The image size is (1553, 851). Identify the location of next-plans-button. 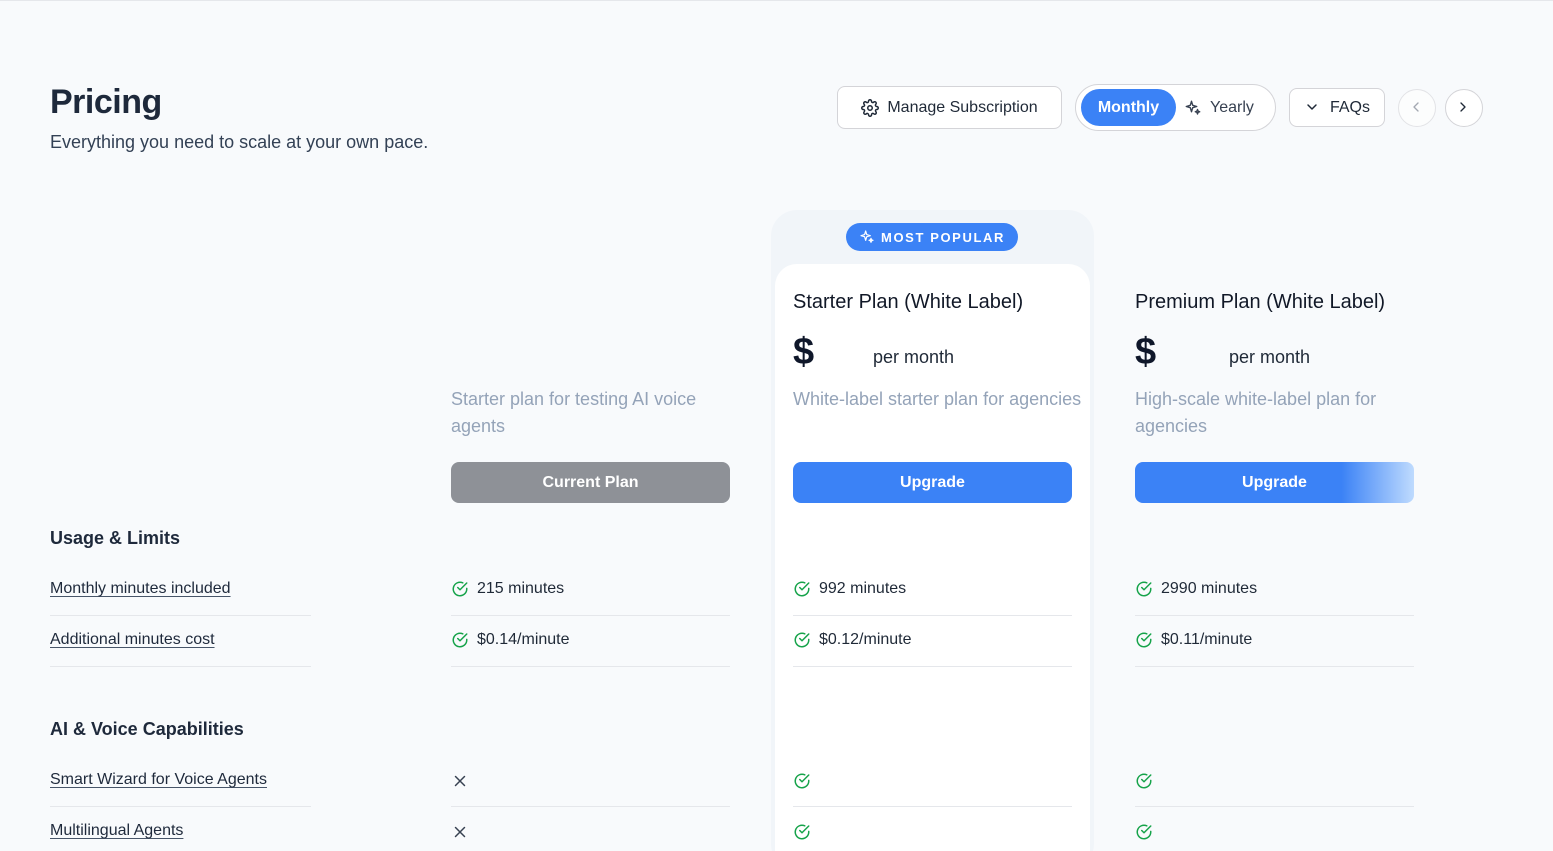
(1464, 108).